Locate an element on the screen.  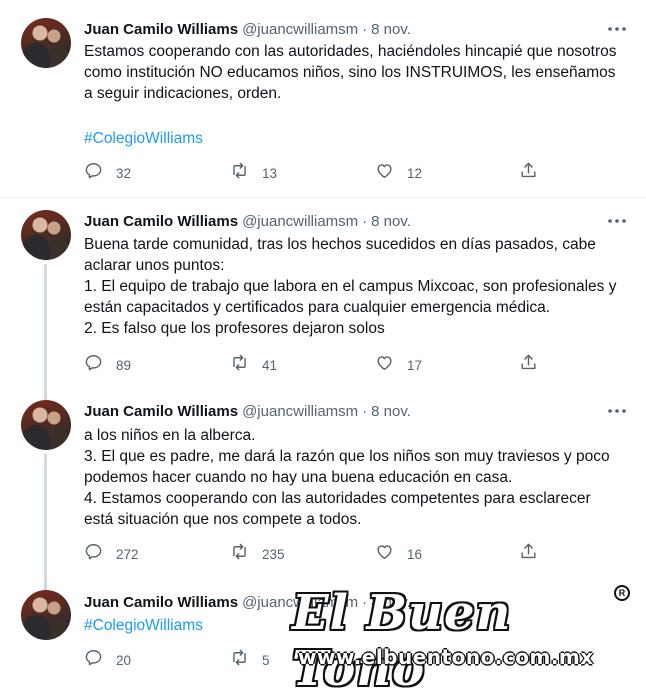
retweet-count: 235 is located at coordinates (273, 554).